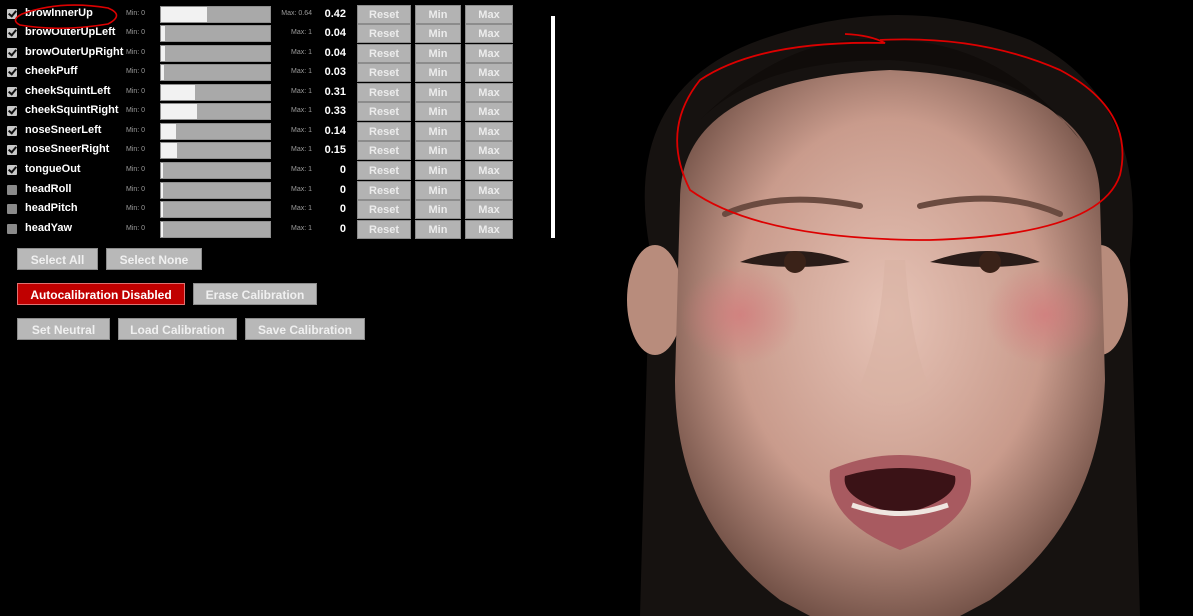 This screenshot has height=616, width=1193. I want to click on blendshape-name: cheekSquintLeft, so click(68, 91).